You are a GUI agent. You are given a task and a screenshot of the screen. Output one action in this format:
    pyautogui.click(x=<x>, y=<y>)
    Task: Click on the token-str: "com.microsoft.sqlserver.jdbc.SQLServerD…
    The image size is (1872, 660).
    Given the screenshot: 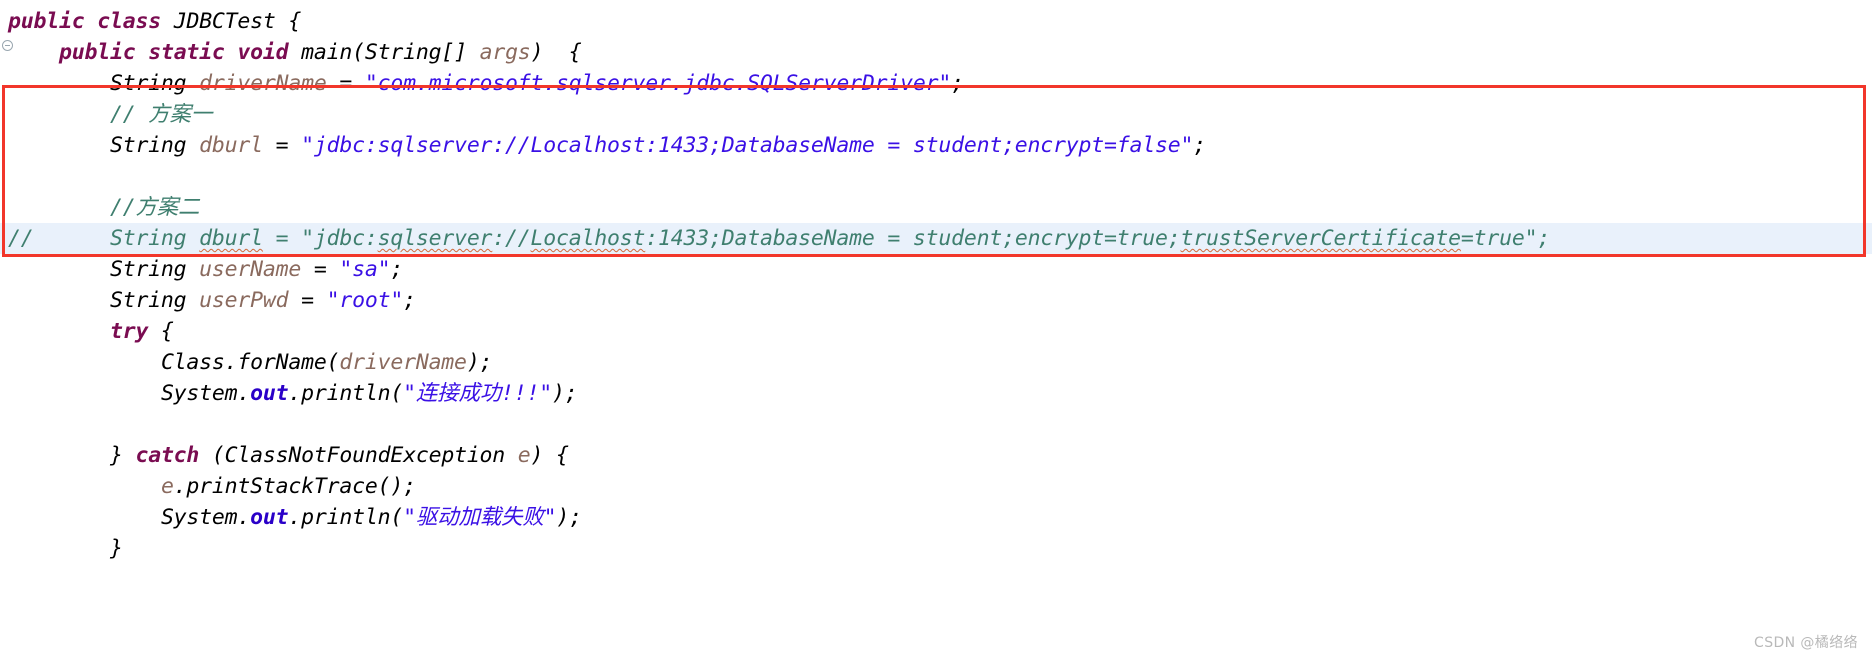 What is the action you would take?
    pyautogui.click(x=658, y=83)
    